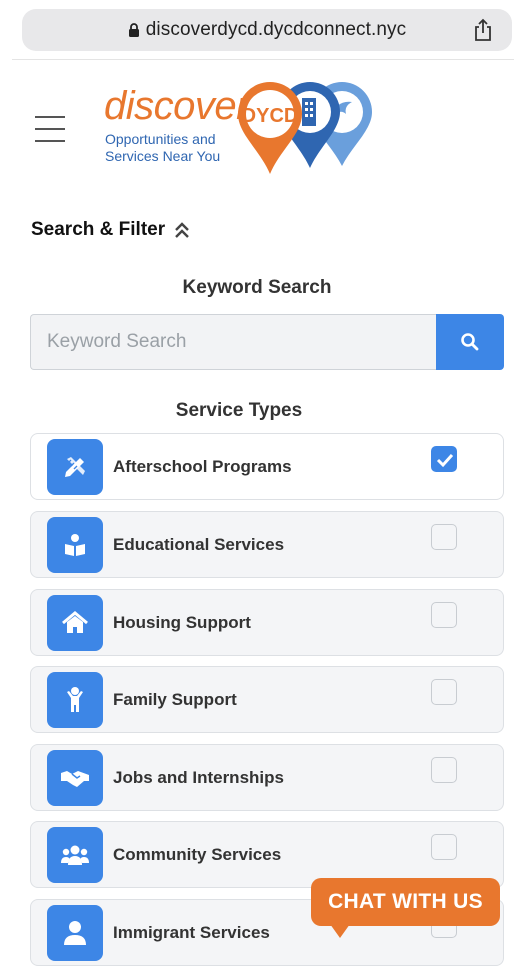 The image size is (514, 966). Describe the element at coordinates (267, 699) in the screenshot. I see `service-item-family-support: Family Support` at that location.